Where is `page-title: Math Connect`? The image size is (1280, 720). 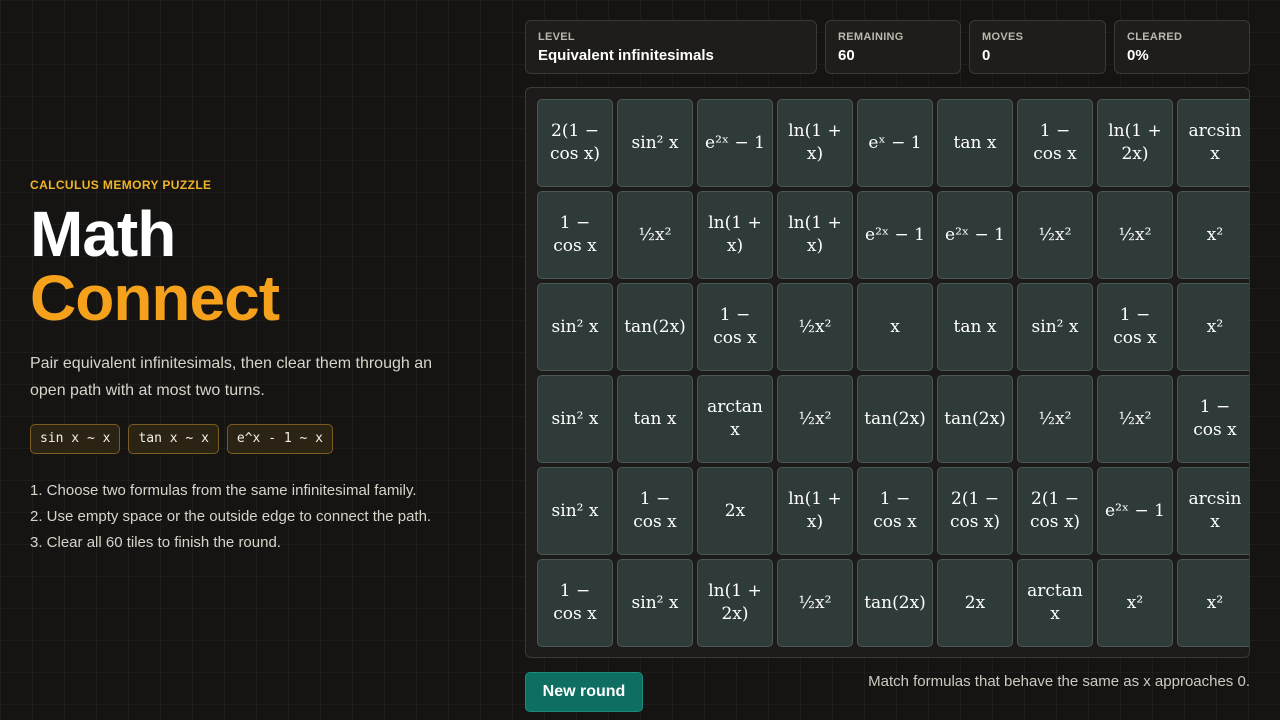 page-title: Math Connect is located at coordinates (255, 266).